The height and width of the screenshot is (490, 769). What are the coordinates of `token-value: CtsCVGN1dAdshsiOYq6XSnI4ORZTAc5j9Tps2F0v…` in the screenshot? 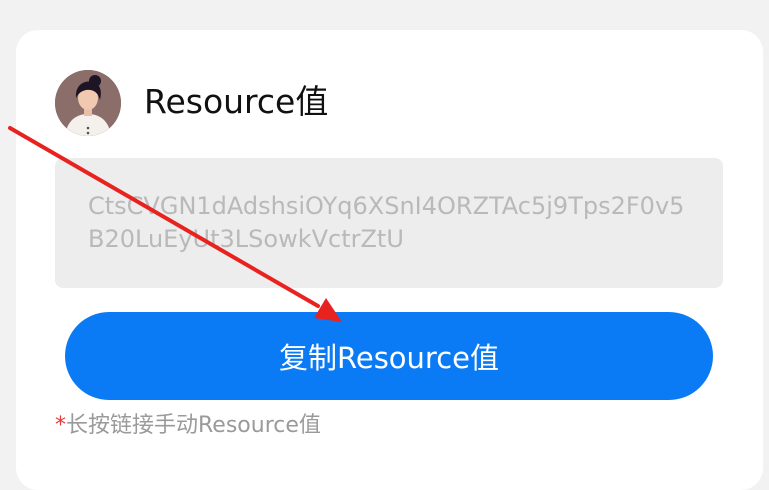 It's located at (390, 223).